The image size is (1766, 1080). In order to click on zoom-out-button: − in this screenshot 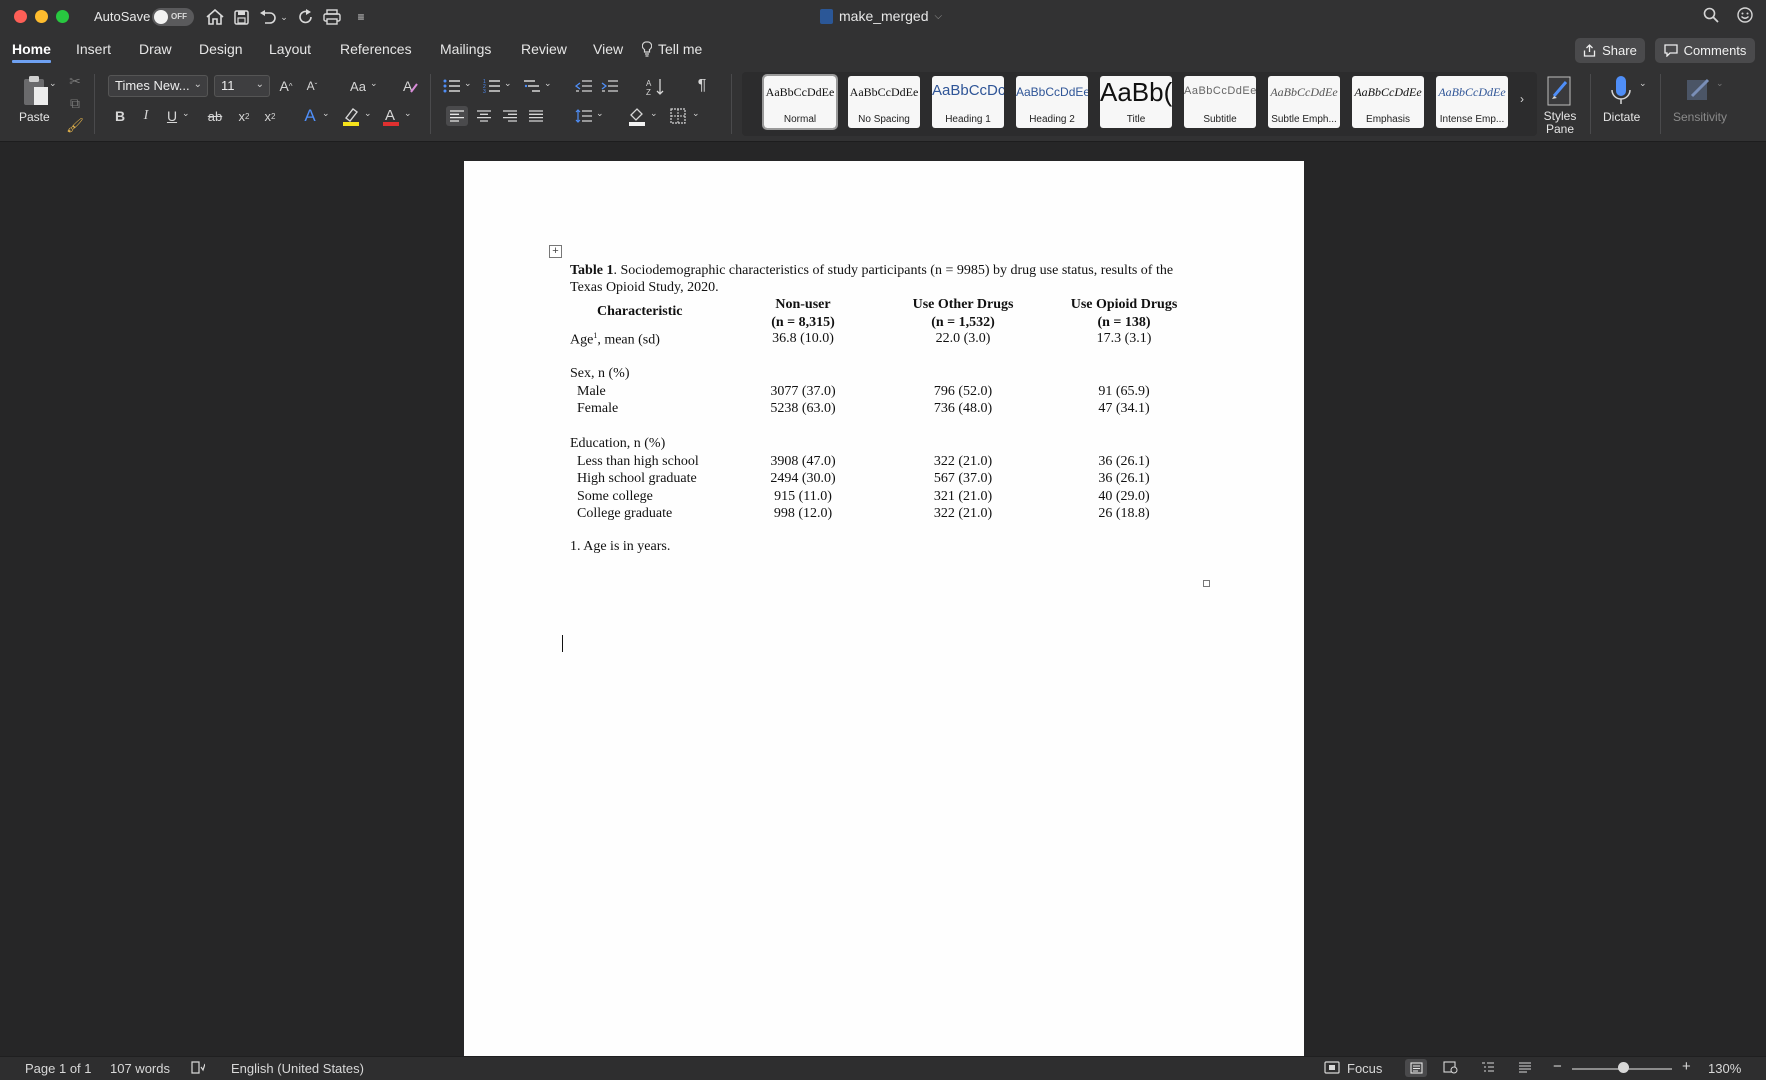, I will do `click(1557, 1066)`.